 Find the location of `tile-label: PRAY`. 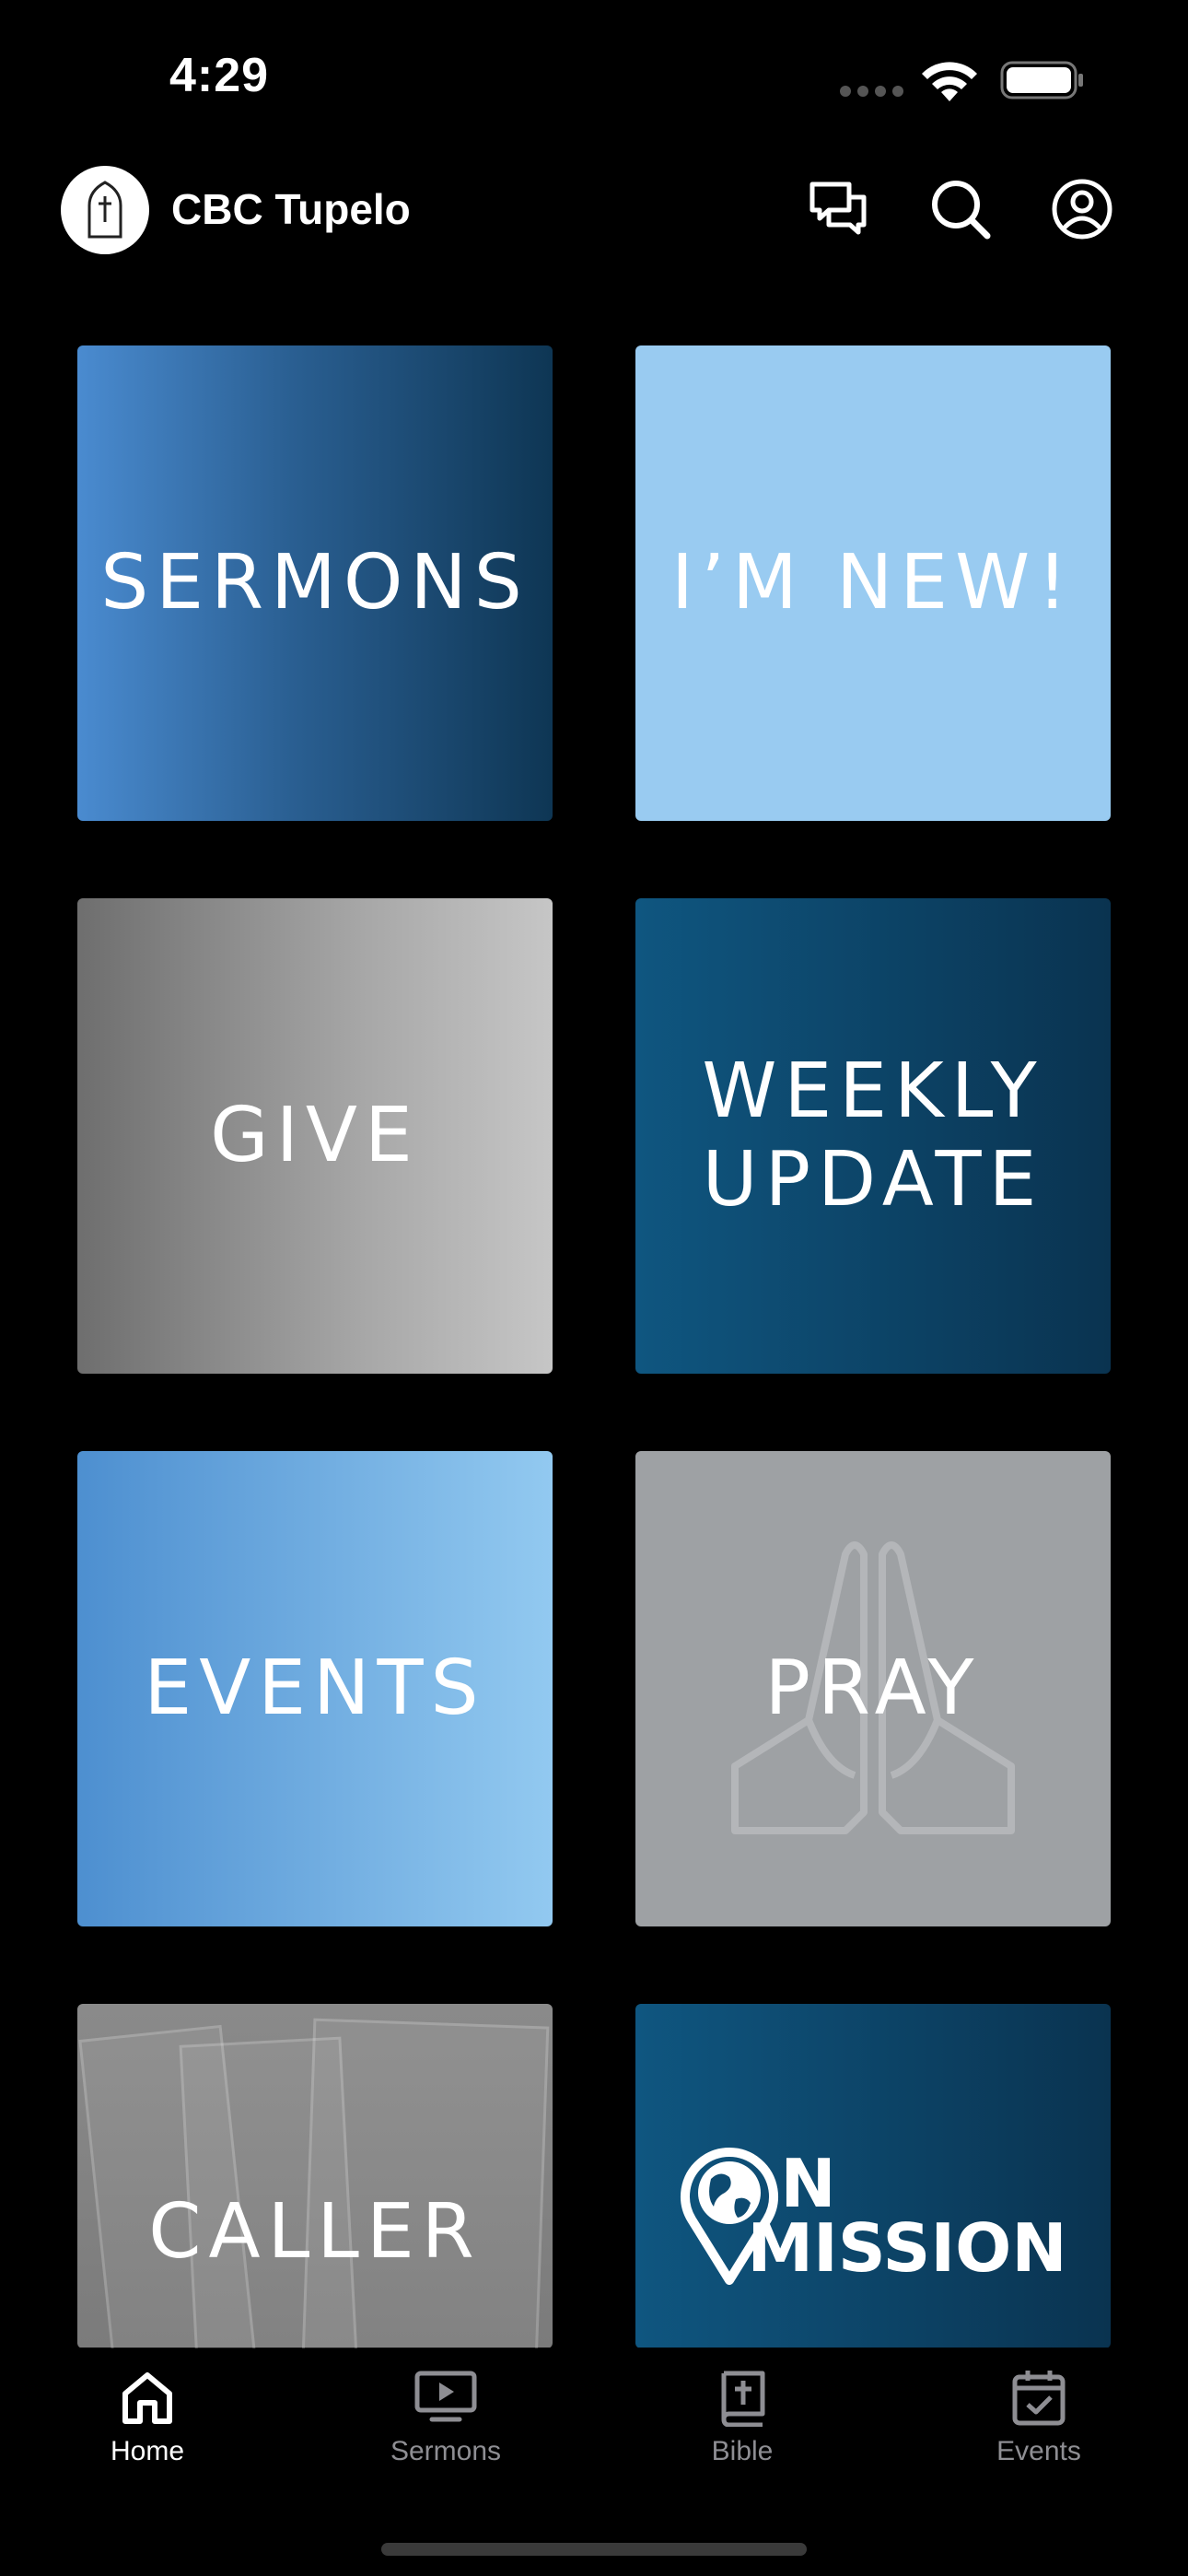

tile-label: PRAY is located at coordinates (873, 1688).